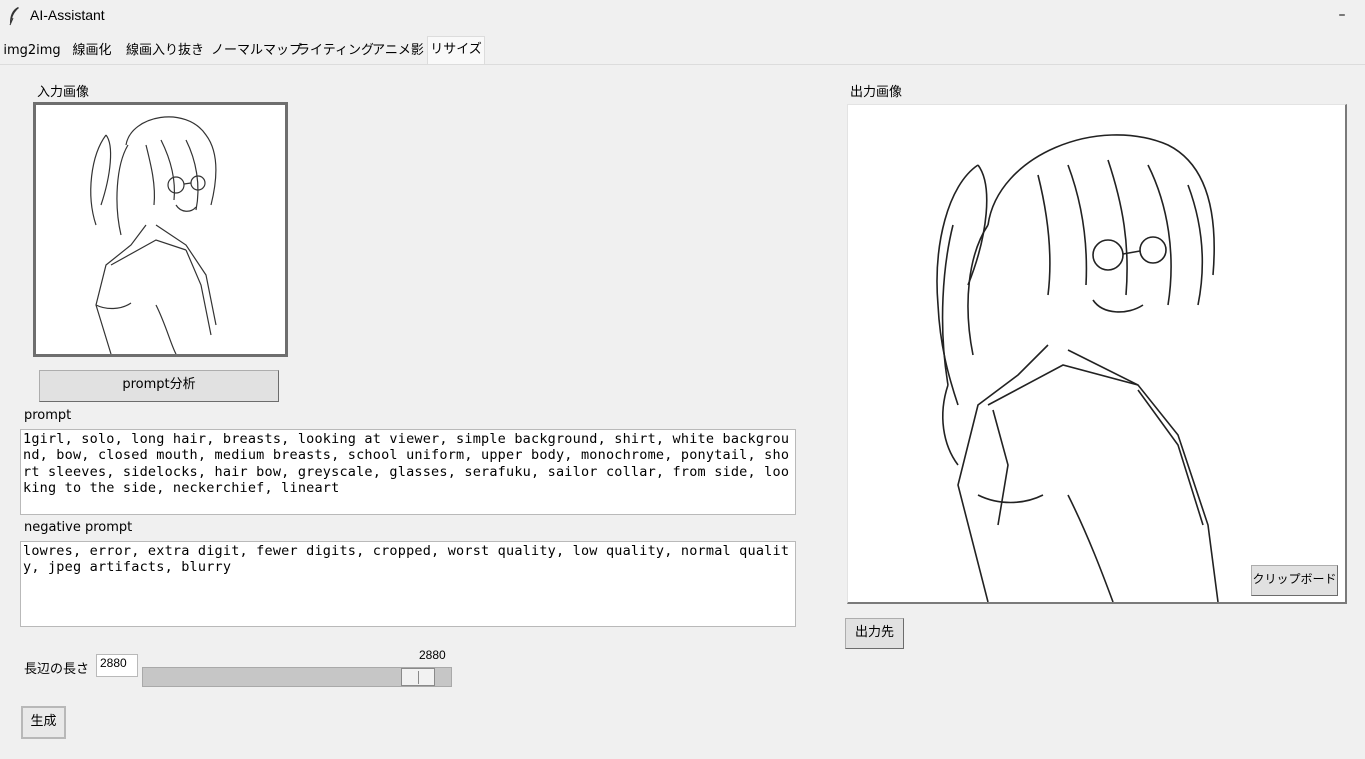  Describe the element at coordinates (32, 51) in the screenshot. I see `tab-img2img: img2img` at that location.